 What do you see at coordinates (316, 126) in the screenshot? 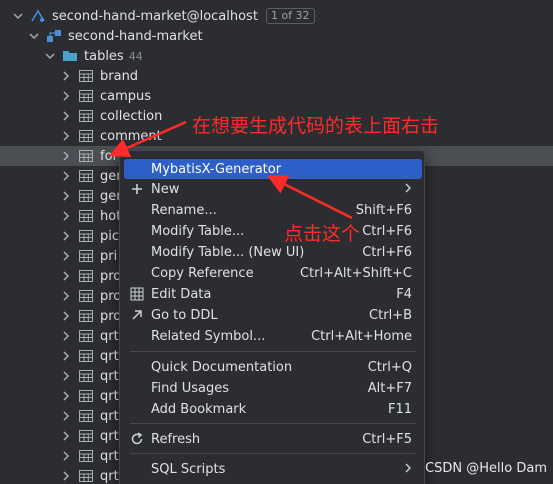
I see `annotation-right-click: 在想要生成代码的表上面右击` at bounding box center [316, 126].